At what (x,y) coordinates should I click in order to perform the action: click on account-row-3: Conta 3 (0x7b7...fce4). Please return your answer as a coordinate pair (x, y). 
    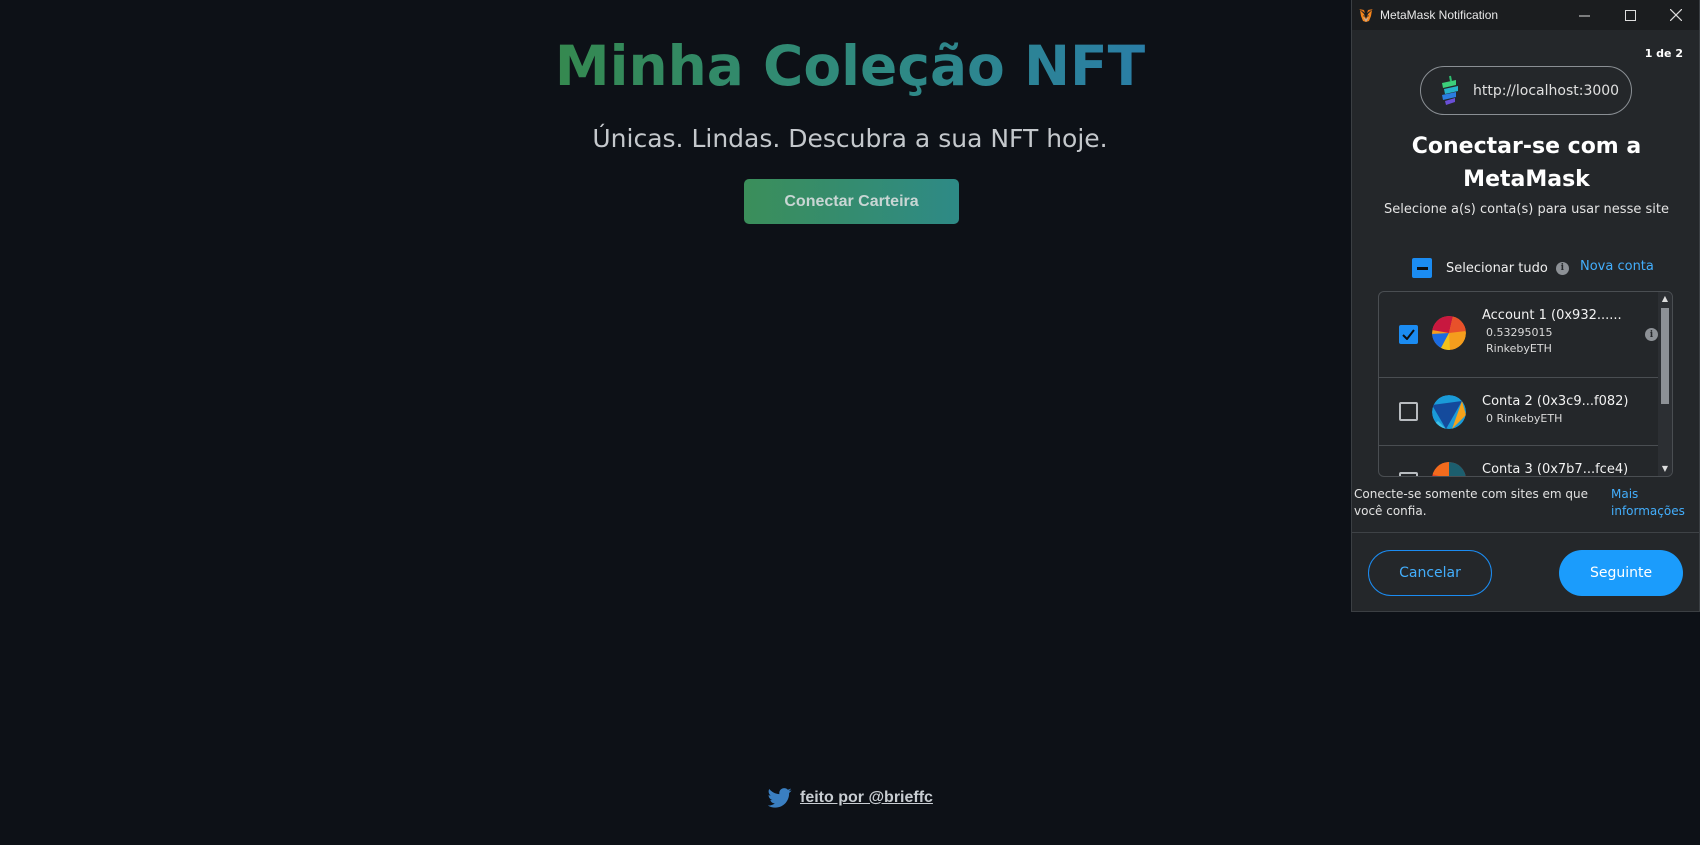
    Looking at the image, I should click on (1525, 461).